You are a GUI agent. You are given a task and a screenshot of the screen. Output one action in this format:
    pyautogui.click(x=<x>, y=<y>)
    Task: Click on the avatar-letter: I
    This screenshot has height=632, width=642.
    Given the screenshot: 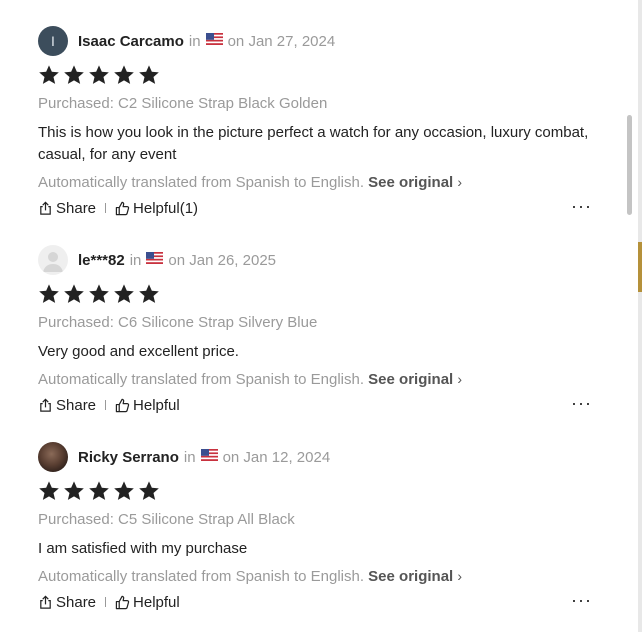 What is the action you would take?
    pyautogui.click(x=53, y=41)
    